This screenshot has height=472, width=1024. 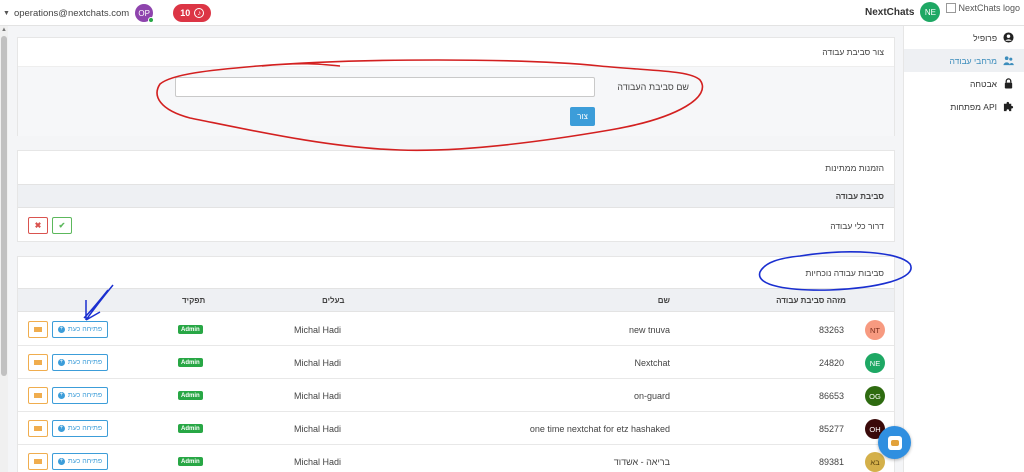 I want to click on notifications-button: 10 ♪, so click(x=192, y=13).